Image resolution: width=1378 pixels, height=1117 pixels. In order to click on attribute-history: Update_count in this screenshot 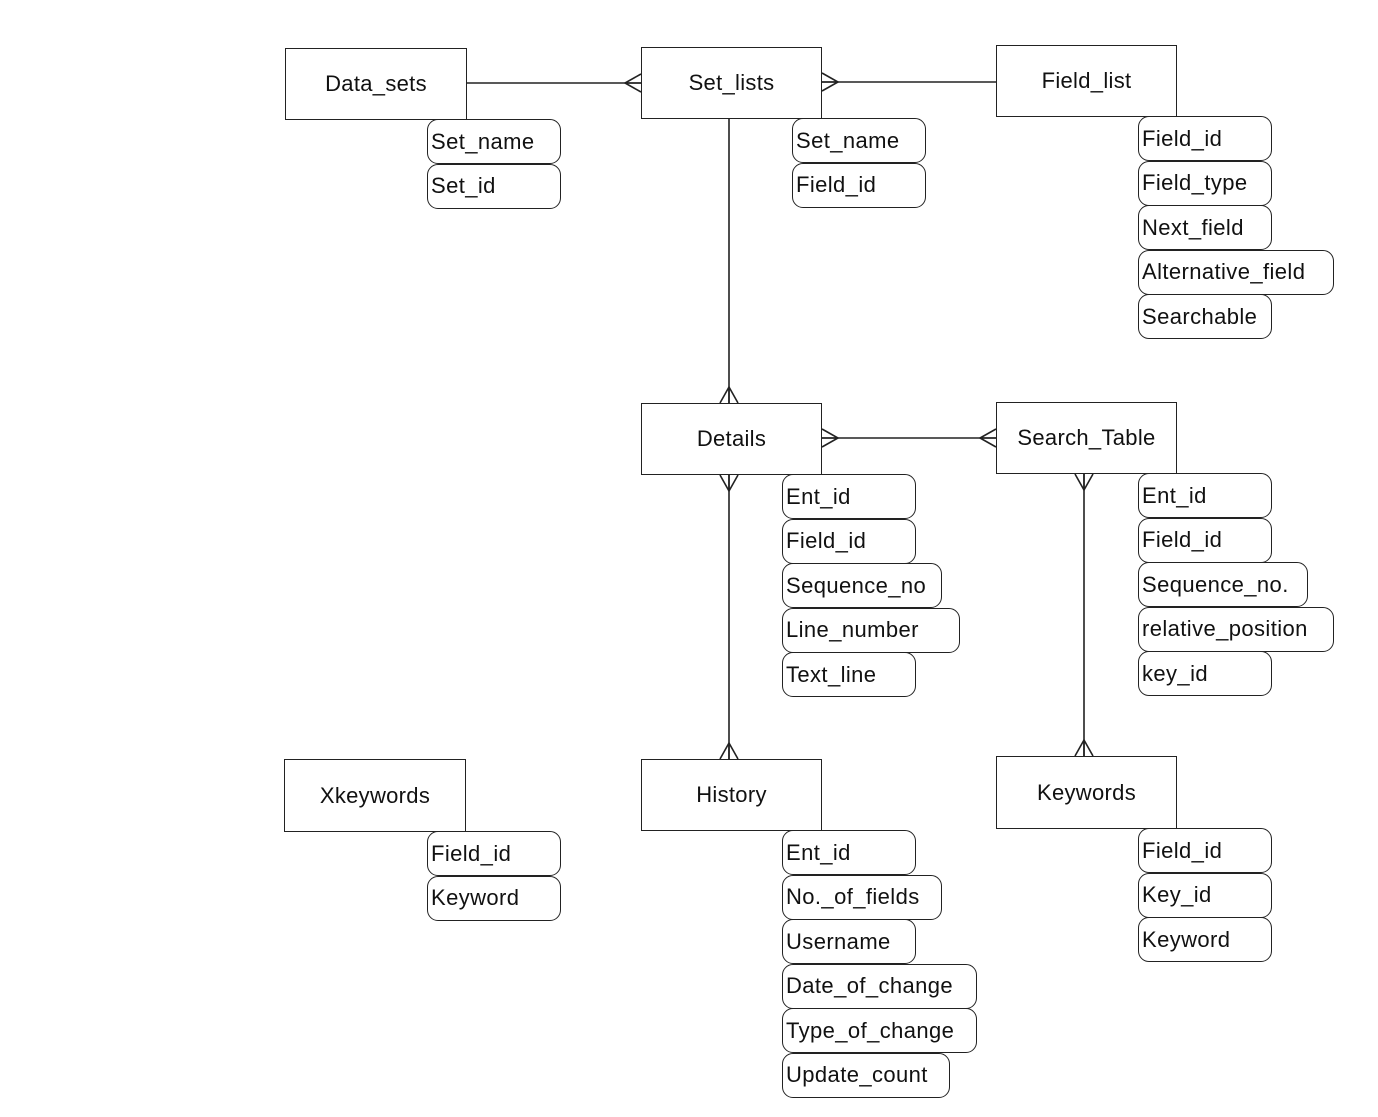, I will do `click(866, 1075)`.